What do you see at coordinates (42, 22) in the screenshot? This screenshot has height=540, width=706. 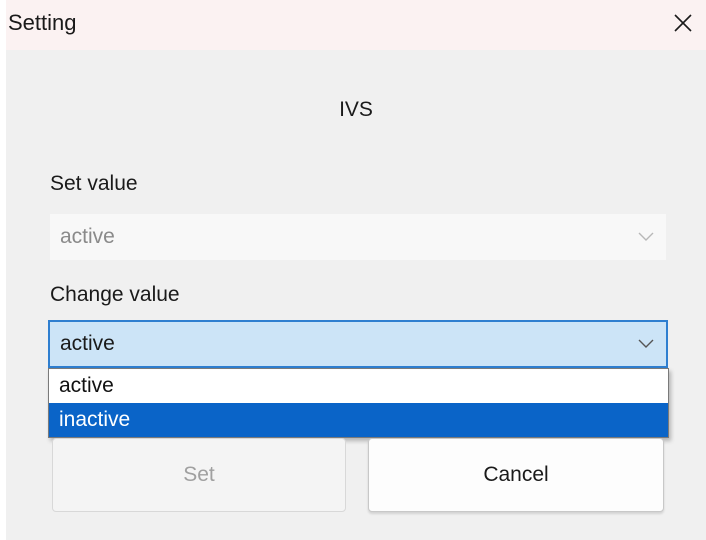 I see `window-title: Setting` at bounding box center [42, 22].